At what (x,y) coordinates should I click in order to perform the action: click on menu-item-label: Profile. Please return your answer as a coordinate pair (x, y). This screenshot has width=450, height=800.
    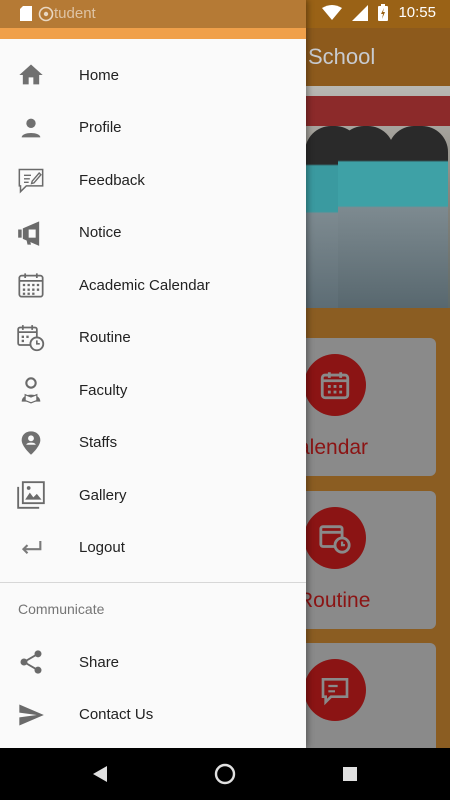
    Looking at the image, I should click on (100, 128).